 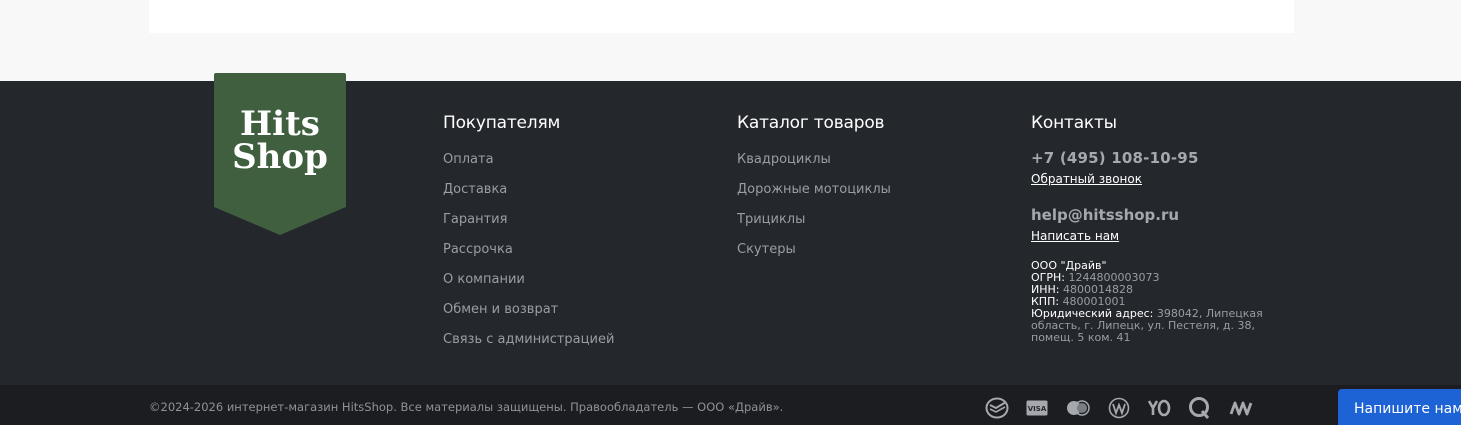 What do you see at coordinates (784, 160) in the screenshot?
I see `footer-link-quadbikes: Квадроциклы` at bounding box center [784, 160].